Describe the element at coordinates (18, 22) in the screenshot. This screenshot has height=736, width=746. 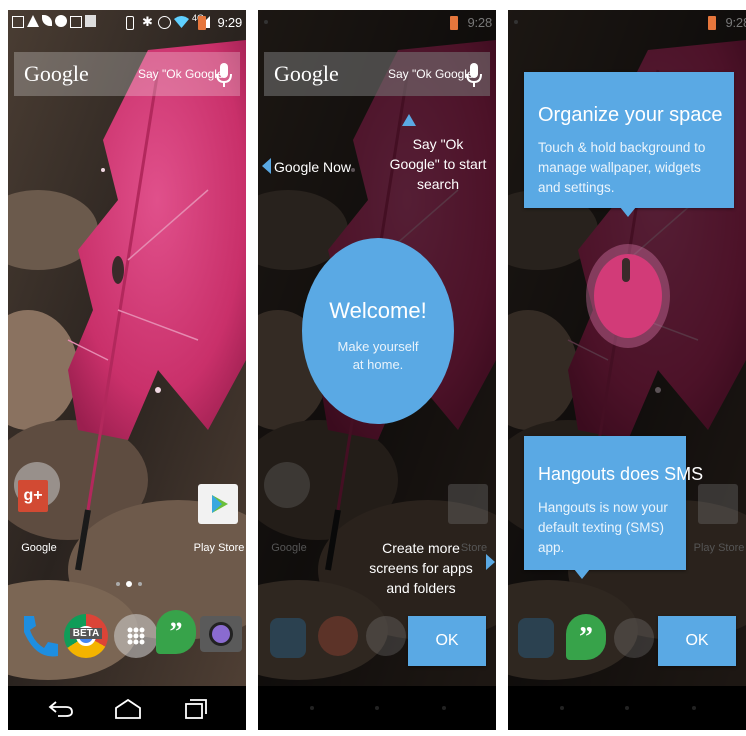
I see `gallery-icon` at that location.